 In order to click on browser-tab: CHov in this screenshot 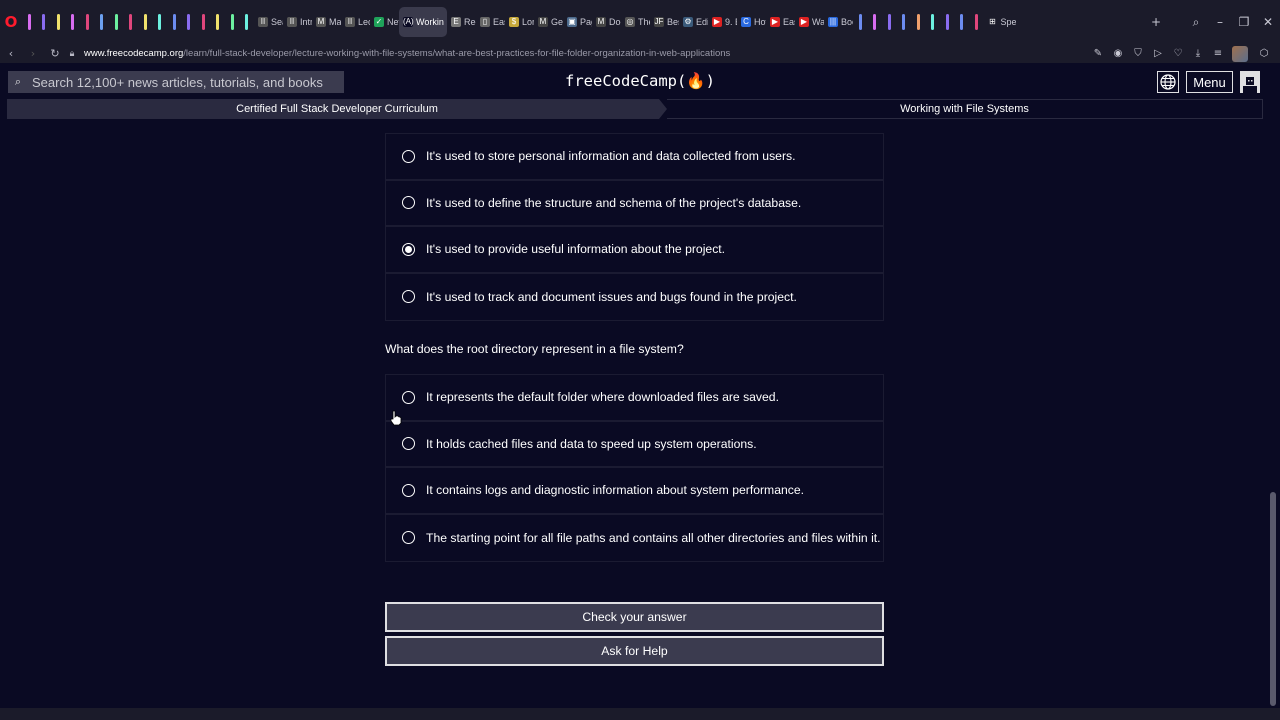, I will do `click(751, 22)`.